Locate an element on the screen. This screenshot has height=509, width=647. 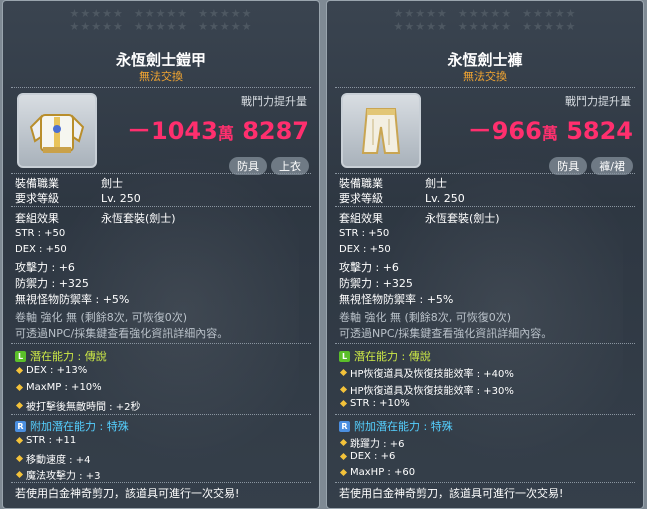
item-title: 永恆劍士褲 is located at coordinates (485, 60).